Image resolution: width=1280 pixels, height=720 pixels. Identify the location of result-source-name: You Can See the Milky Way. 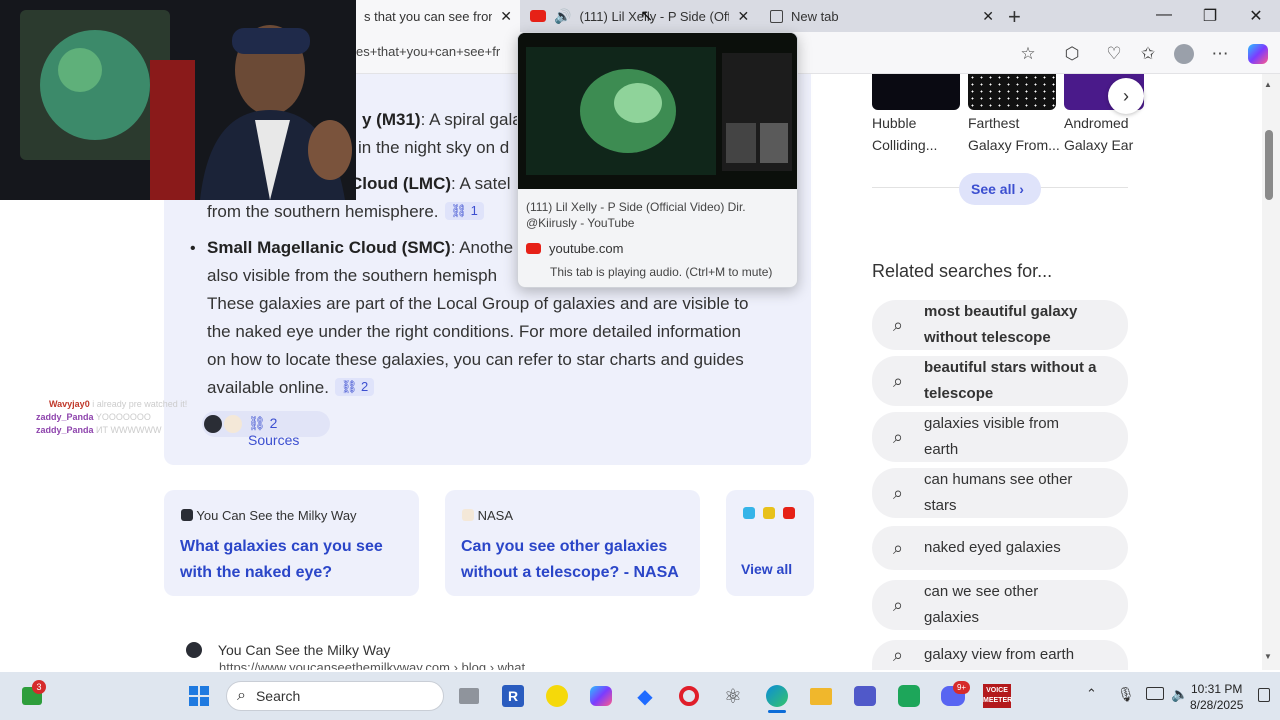
(304, 650).